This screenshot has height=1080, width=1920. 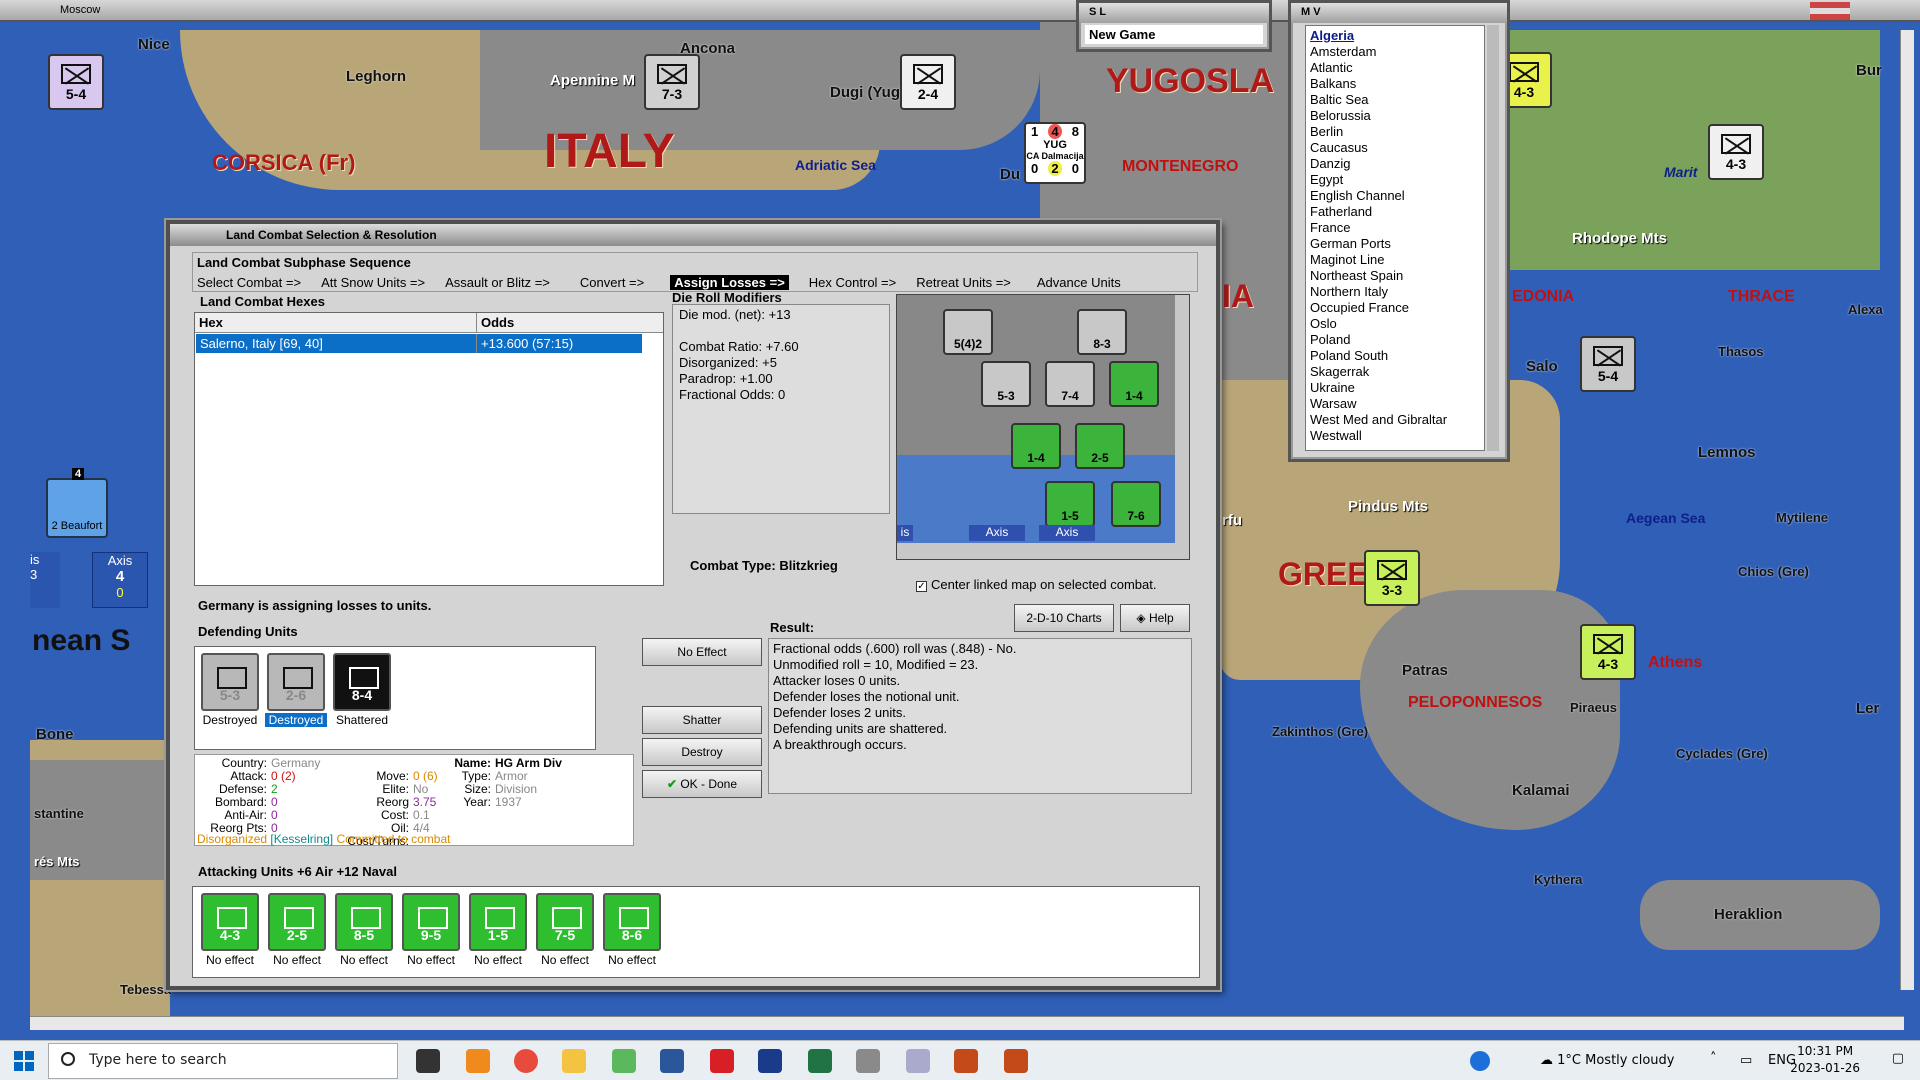 What do you see at coordinates (223, 1061) in the screenshot?
I see `taskbar-search: Type here to search` at bounding box center [223, 1061].